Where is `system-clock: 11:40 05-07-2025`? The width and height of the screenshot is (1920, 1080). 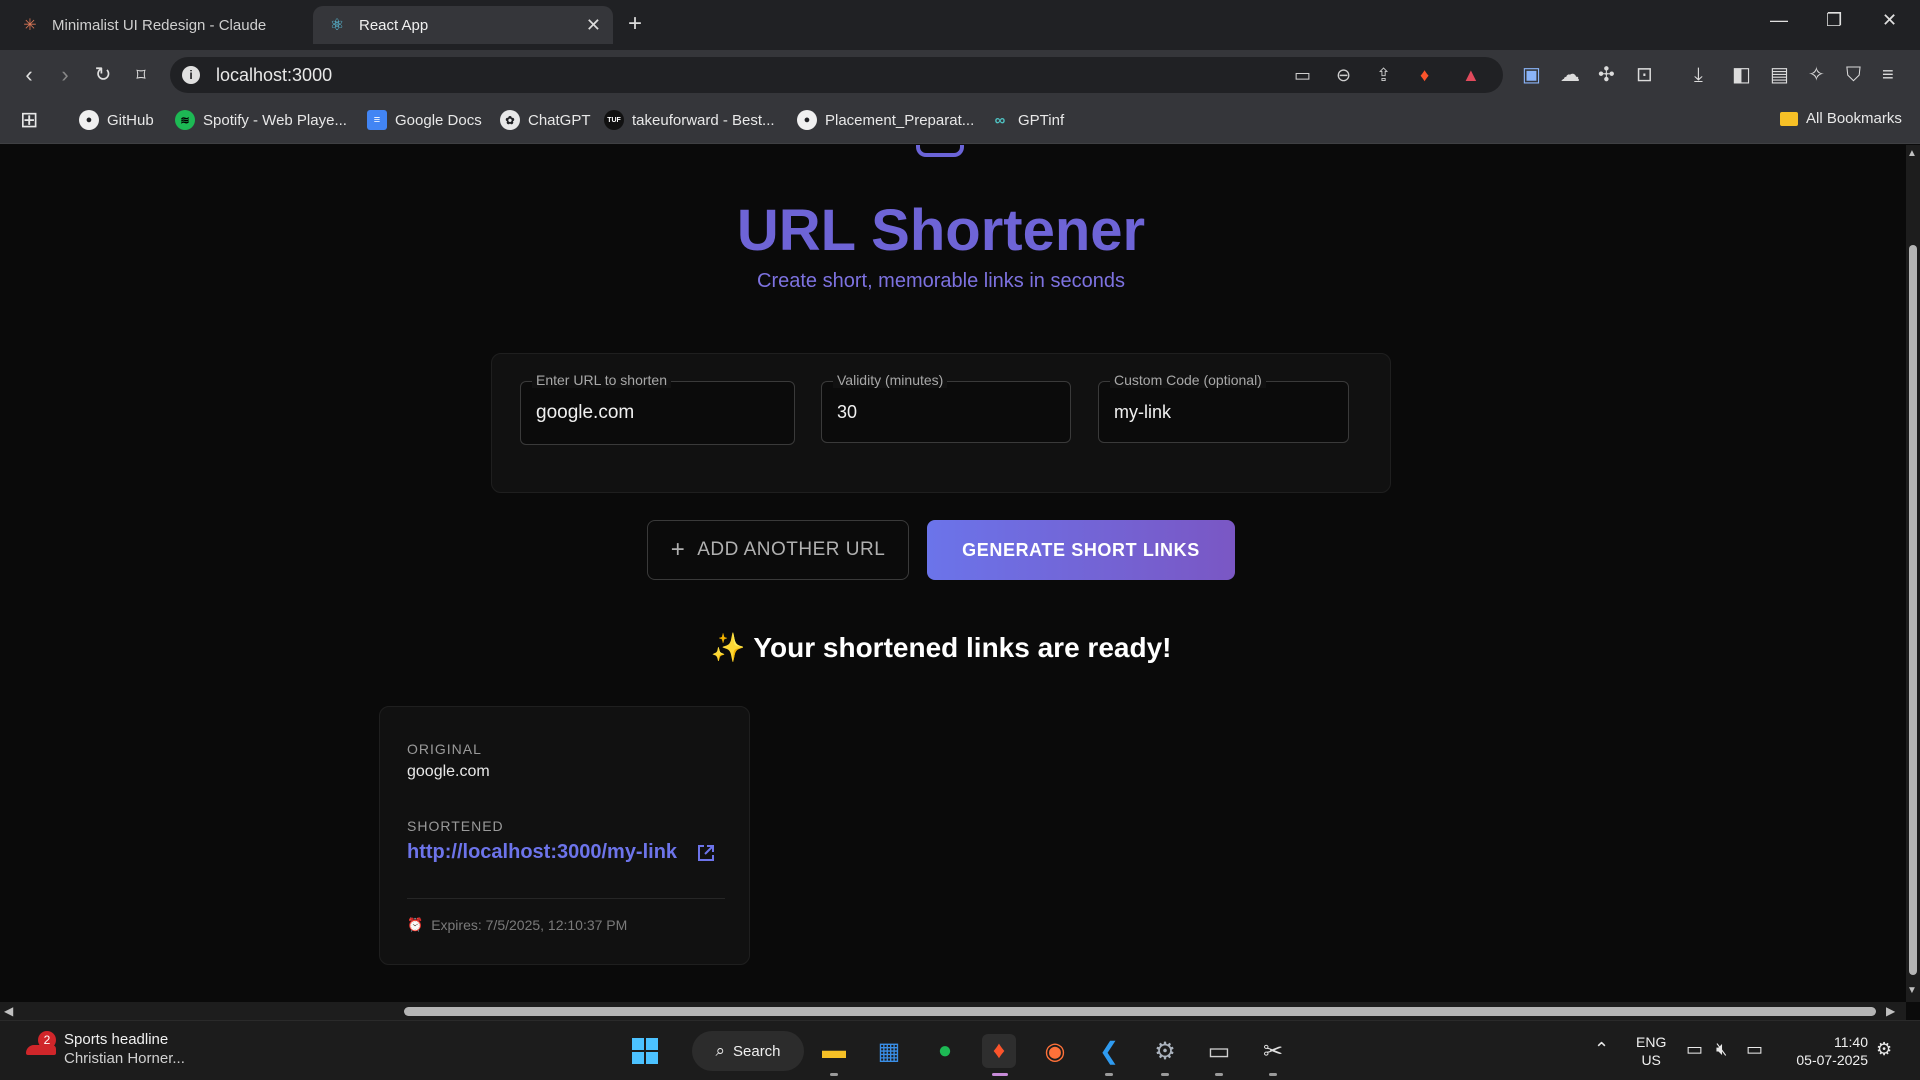 system-clock: 11:40 05-07-2025 is located at coordinates (1827, 1051).